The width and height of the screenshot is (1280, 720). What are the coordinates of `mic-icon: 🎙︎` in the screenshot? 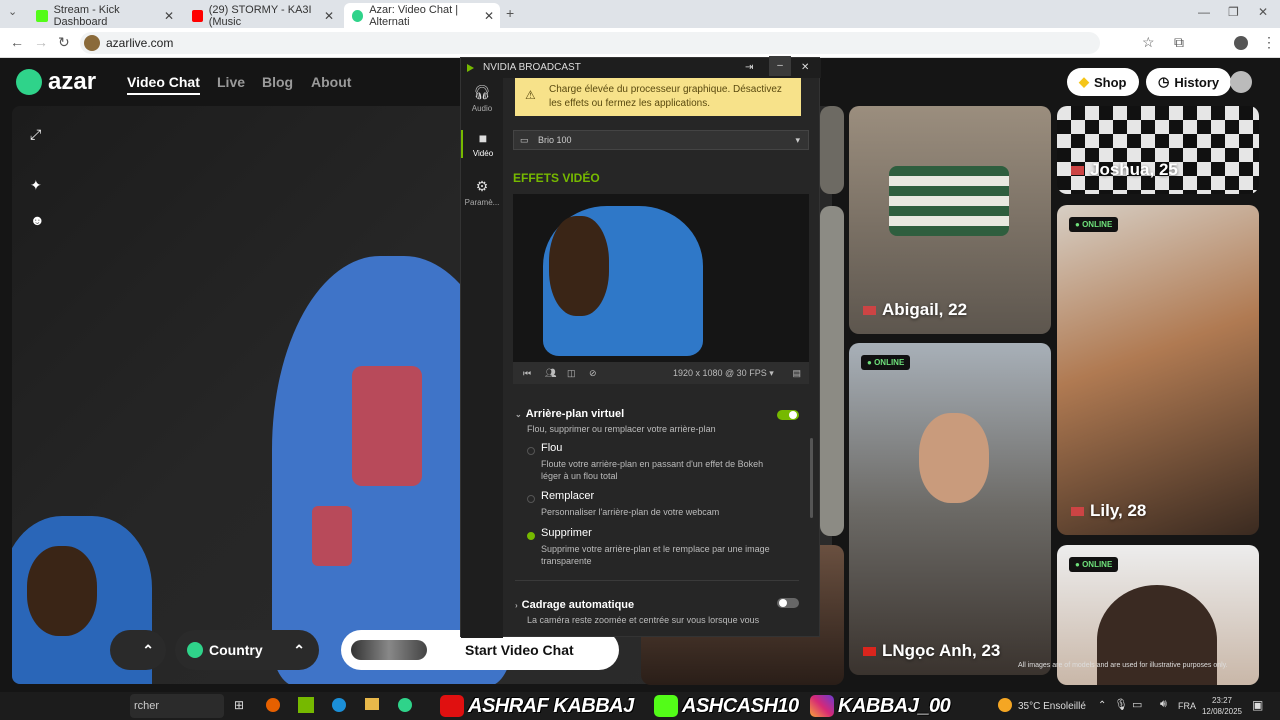 It's located at (1121, 704).